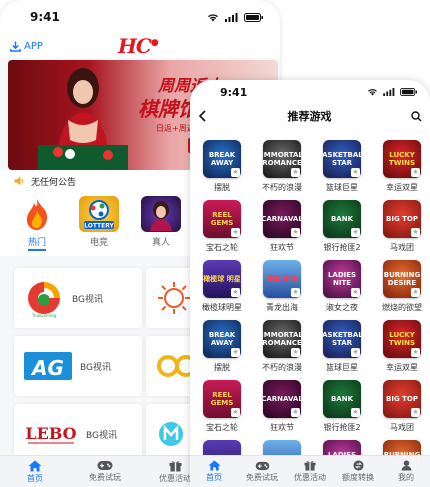 This screenshot has height=487, width=430. I want to click on game-tile-text: BANK, so click(342, 399).